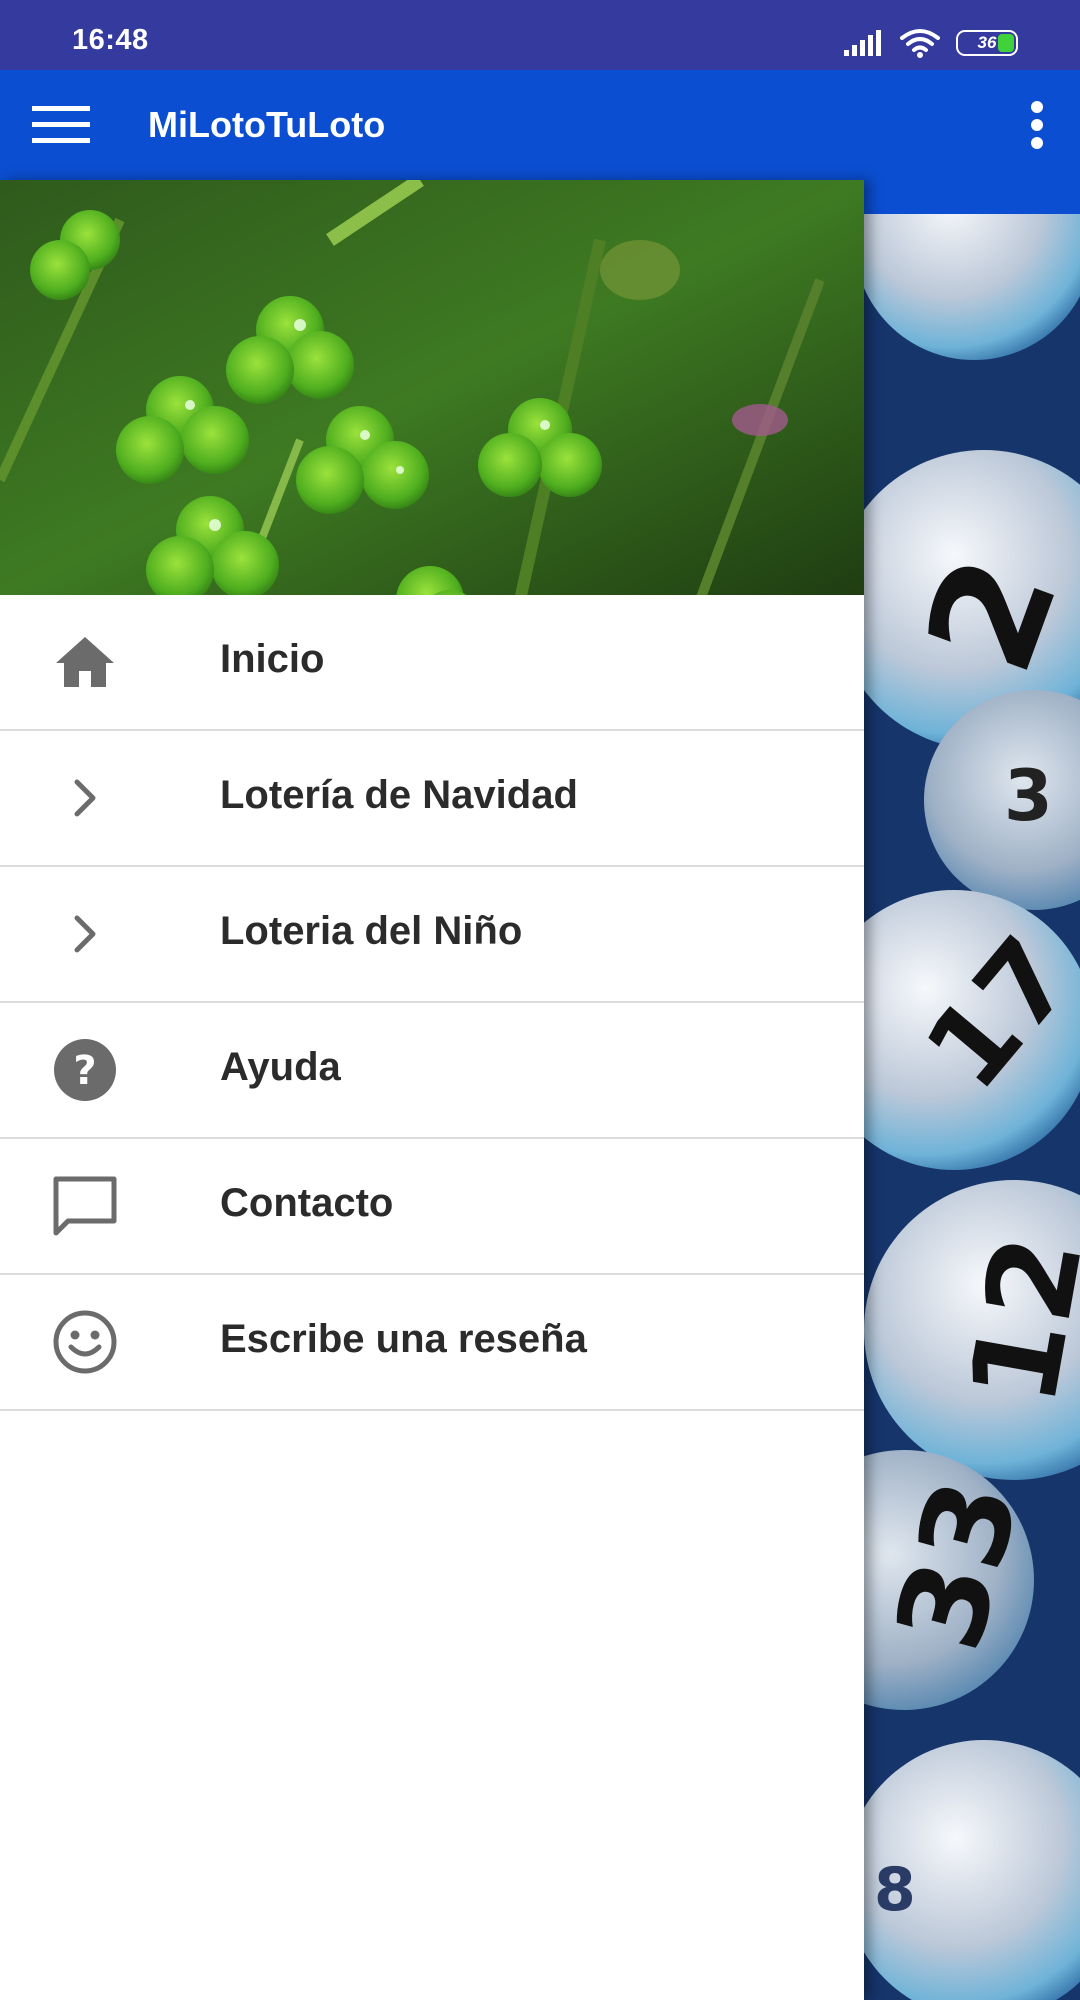  I want to click on drawer-item-loteria-nino: Loteria del Niño, so click(432, 935).